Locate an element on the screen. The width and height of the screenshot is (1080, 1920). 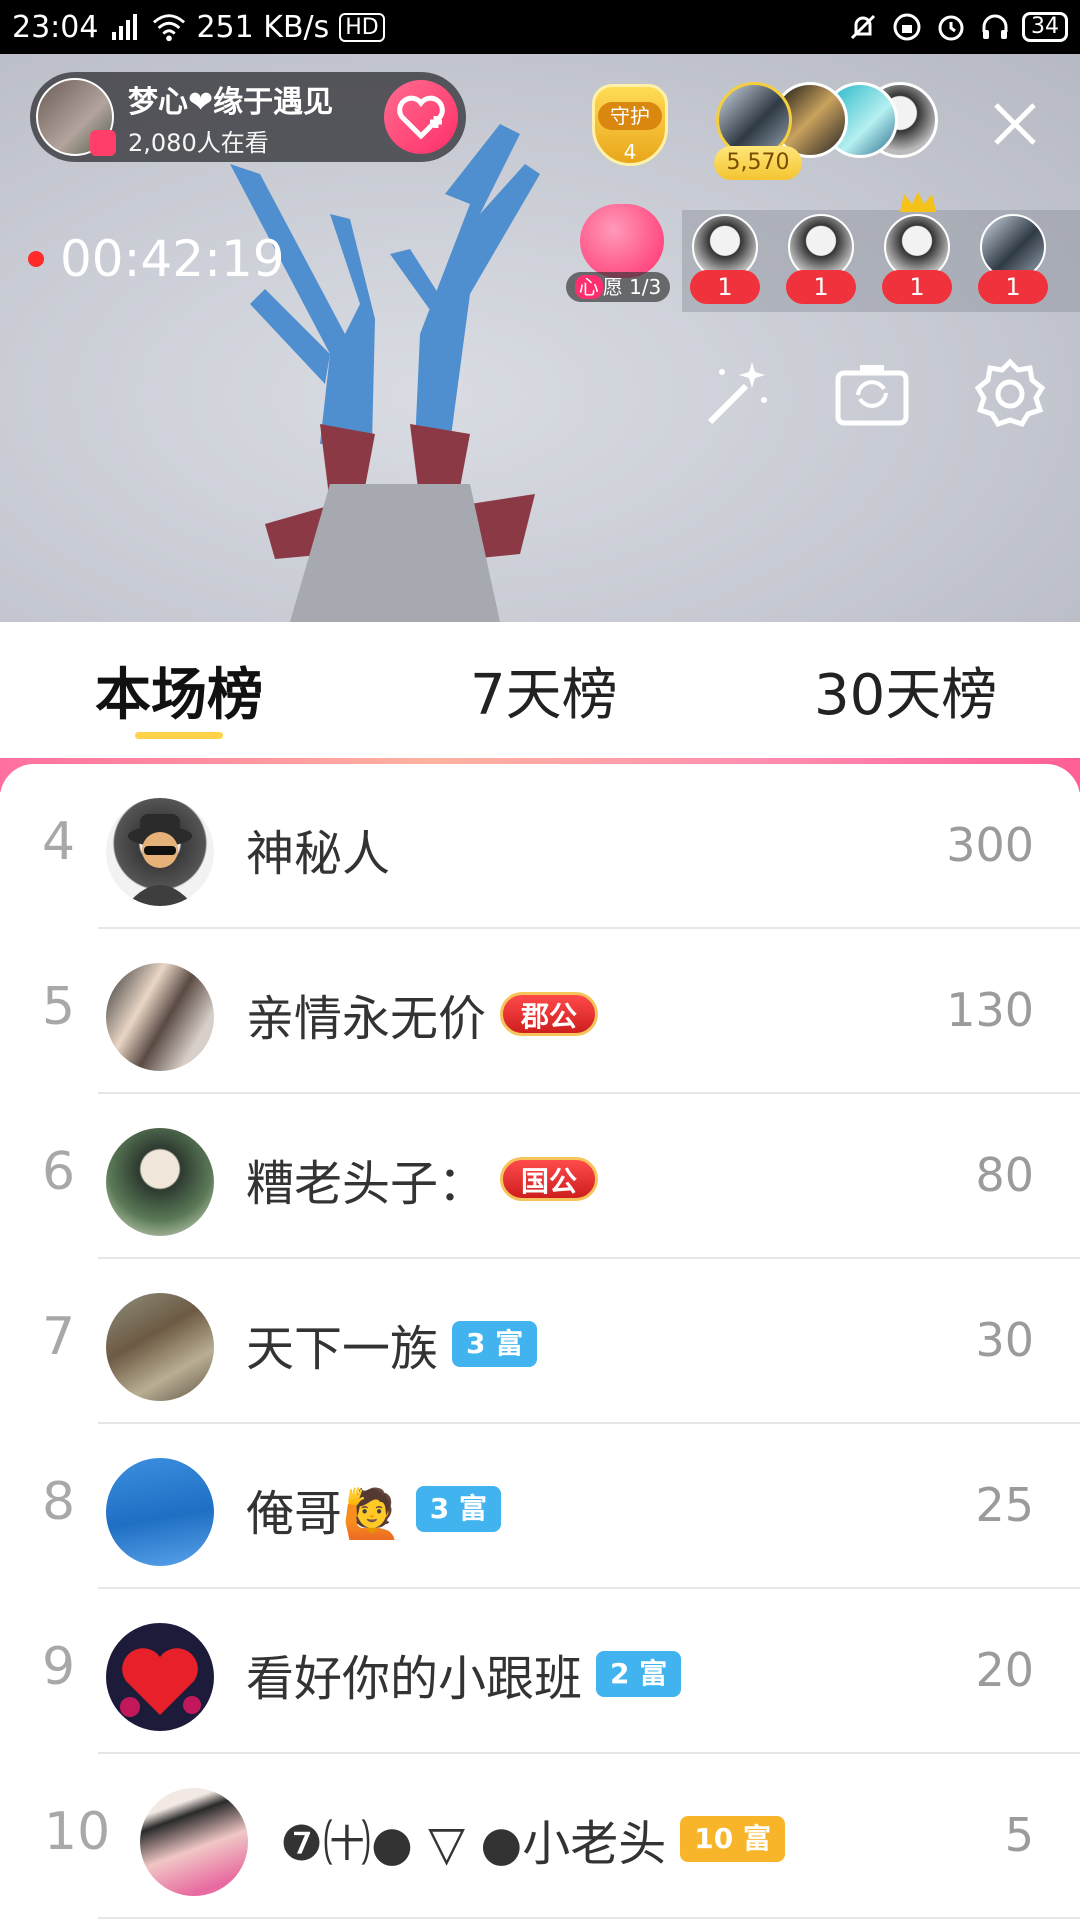
tab-7-days: 7天榜 is located at coordinates (544, 690).